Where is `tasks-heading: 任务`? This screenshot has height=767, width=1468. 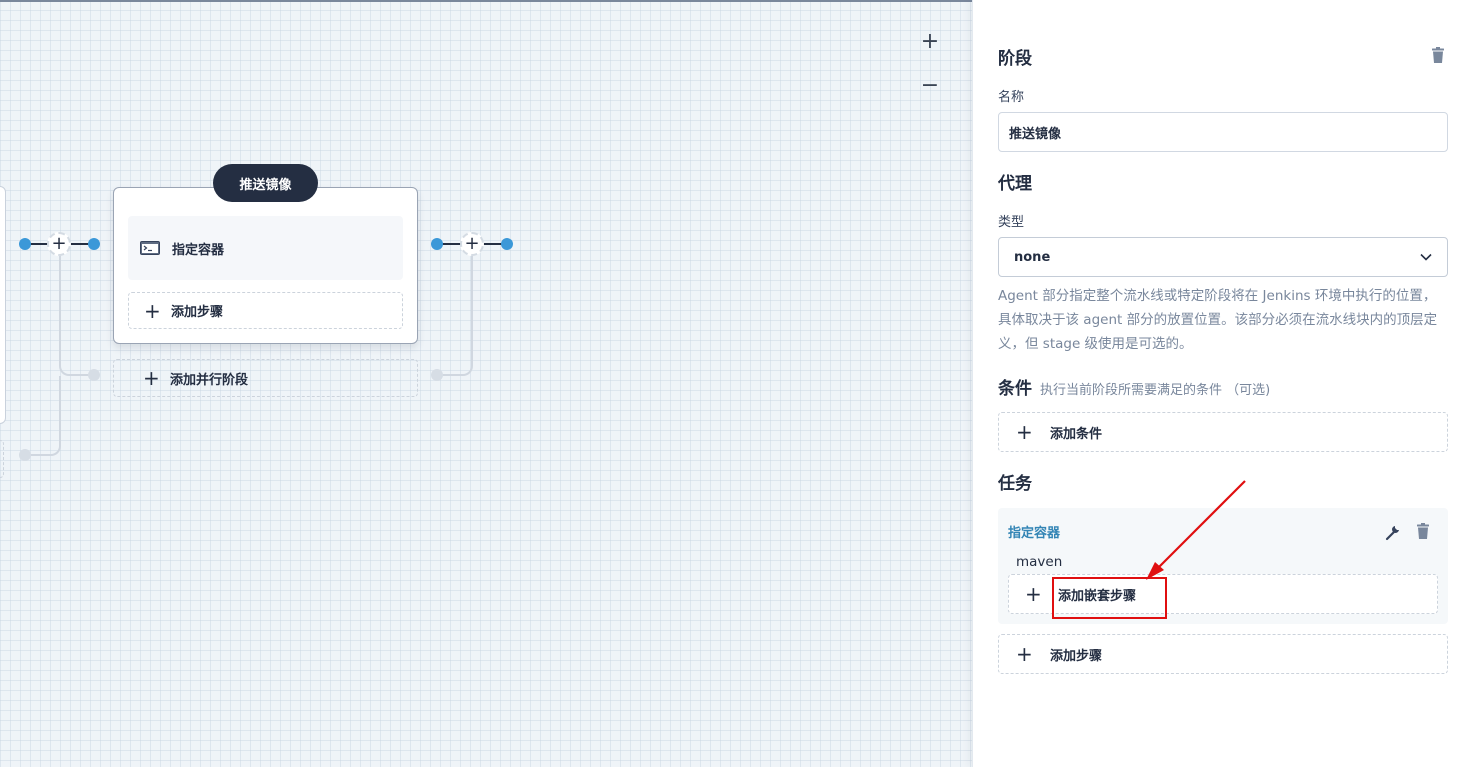
tasks-heading: 任务 is located at coordinates (1015, 484).